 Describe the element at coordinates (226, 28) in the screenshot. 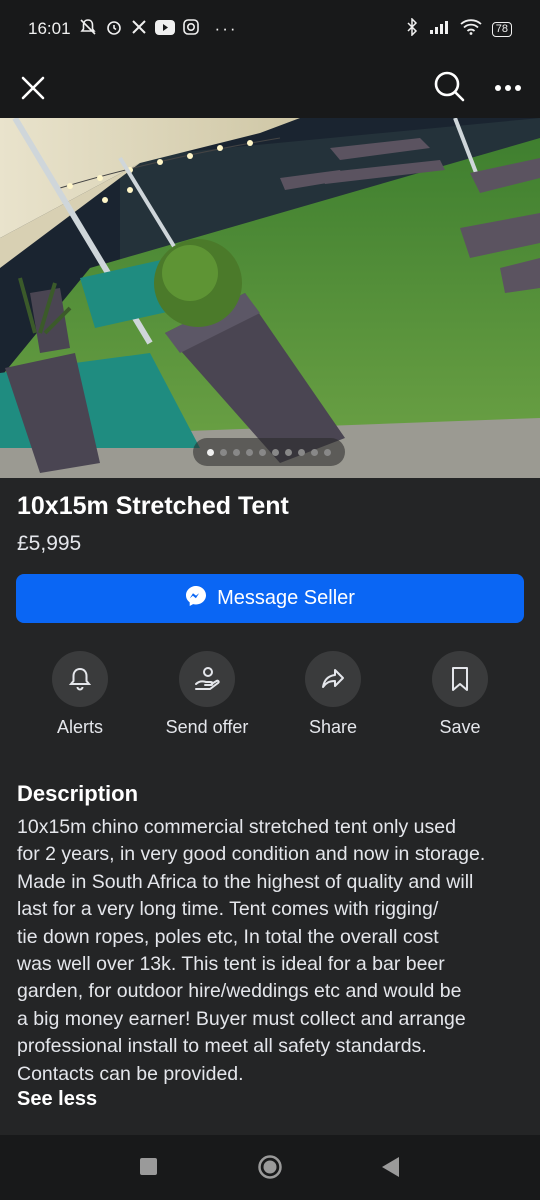

I see `more-notifications: ···` at that location.